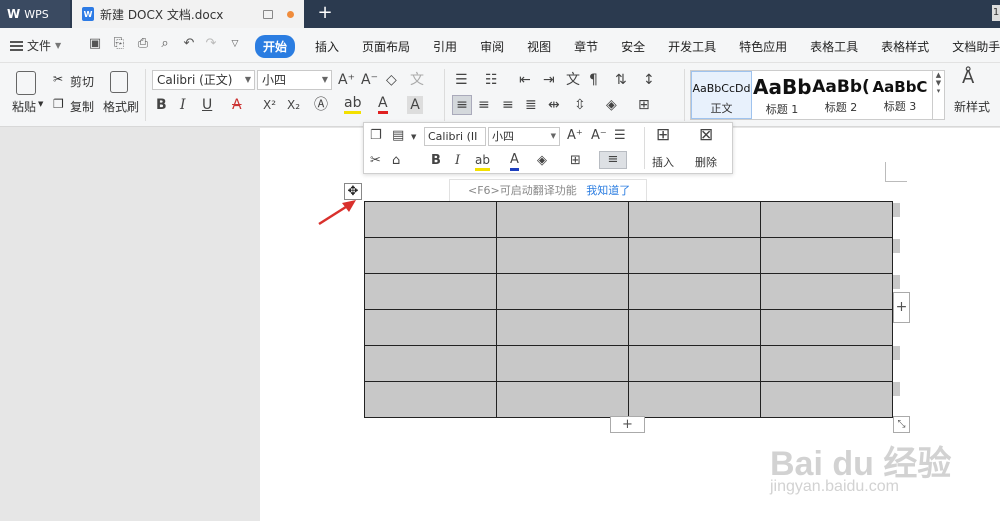  Describe the element at coordinates (386, 46) in the screenshot. I see `tab-page-layout: 页面布局` at that location.